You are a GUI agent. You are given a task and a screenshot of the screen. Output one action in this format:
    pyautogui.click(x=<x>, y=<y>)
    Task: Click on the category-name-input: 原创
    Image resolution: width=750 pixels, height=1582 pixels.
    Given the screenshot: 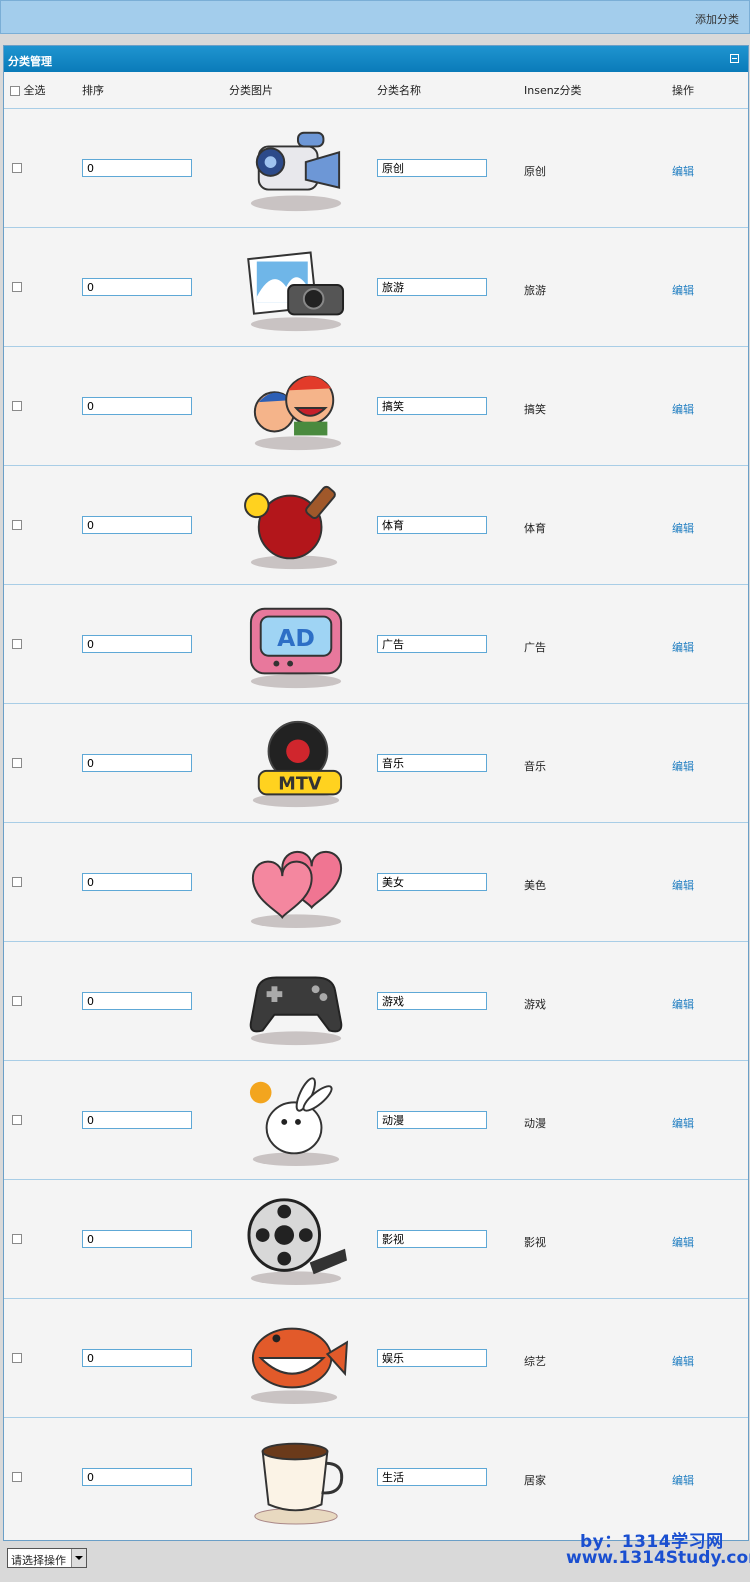 What is the action you would take?
    pyautogui.click(x=432, y=168)
    